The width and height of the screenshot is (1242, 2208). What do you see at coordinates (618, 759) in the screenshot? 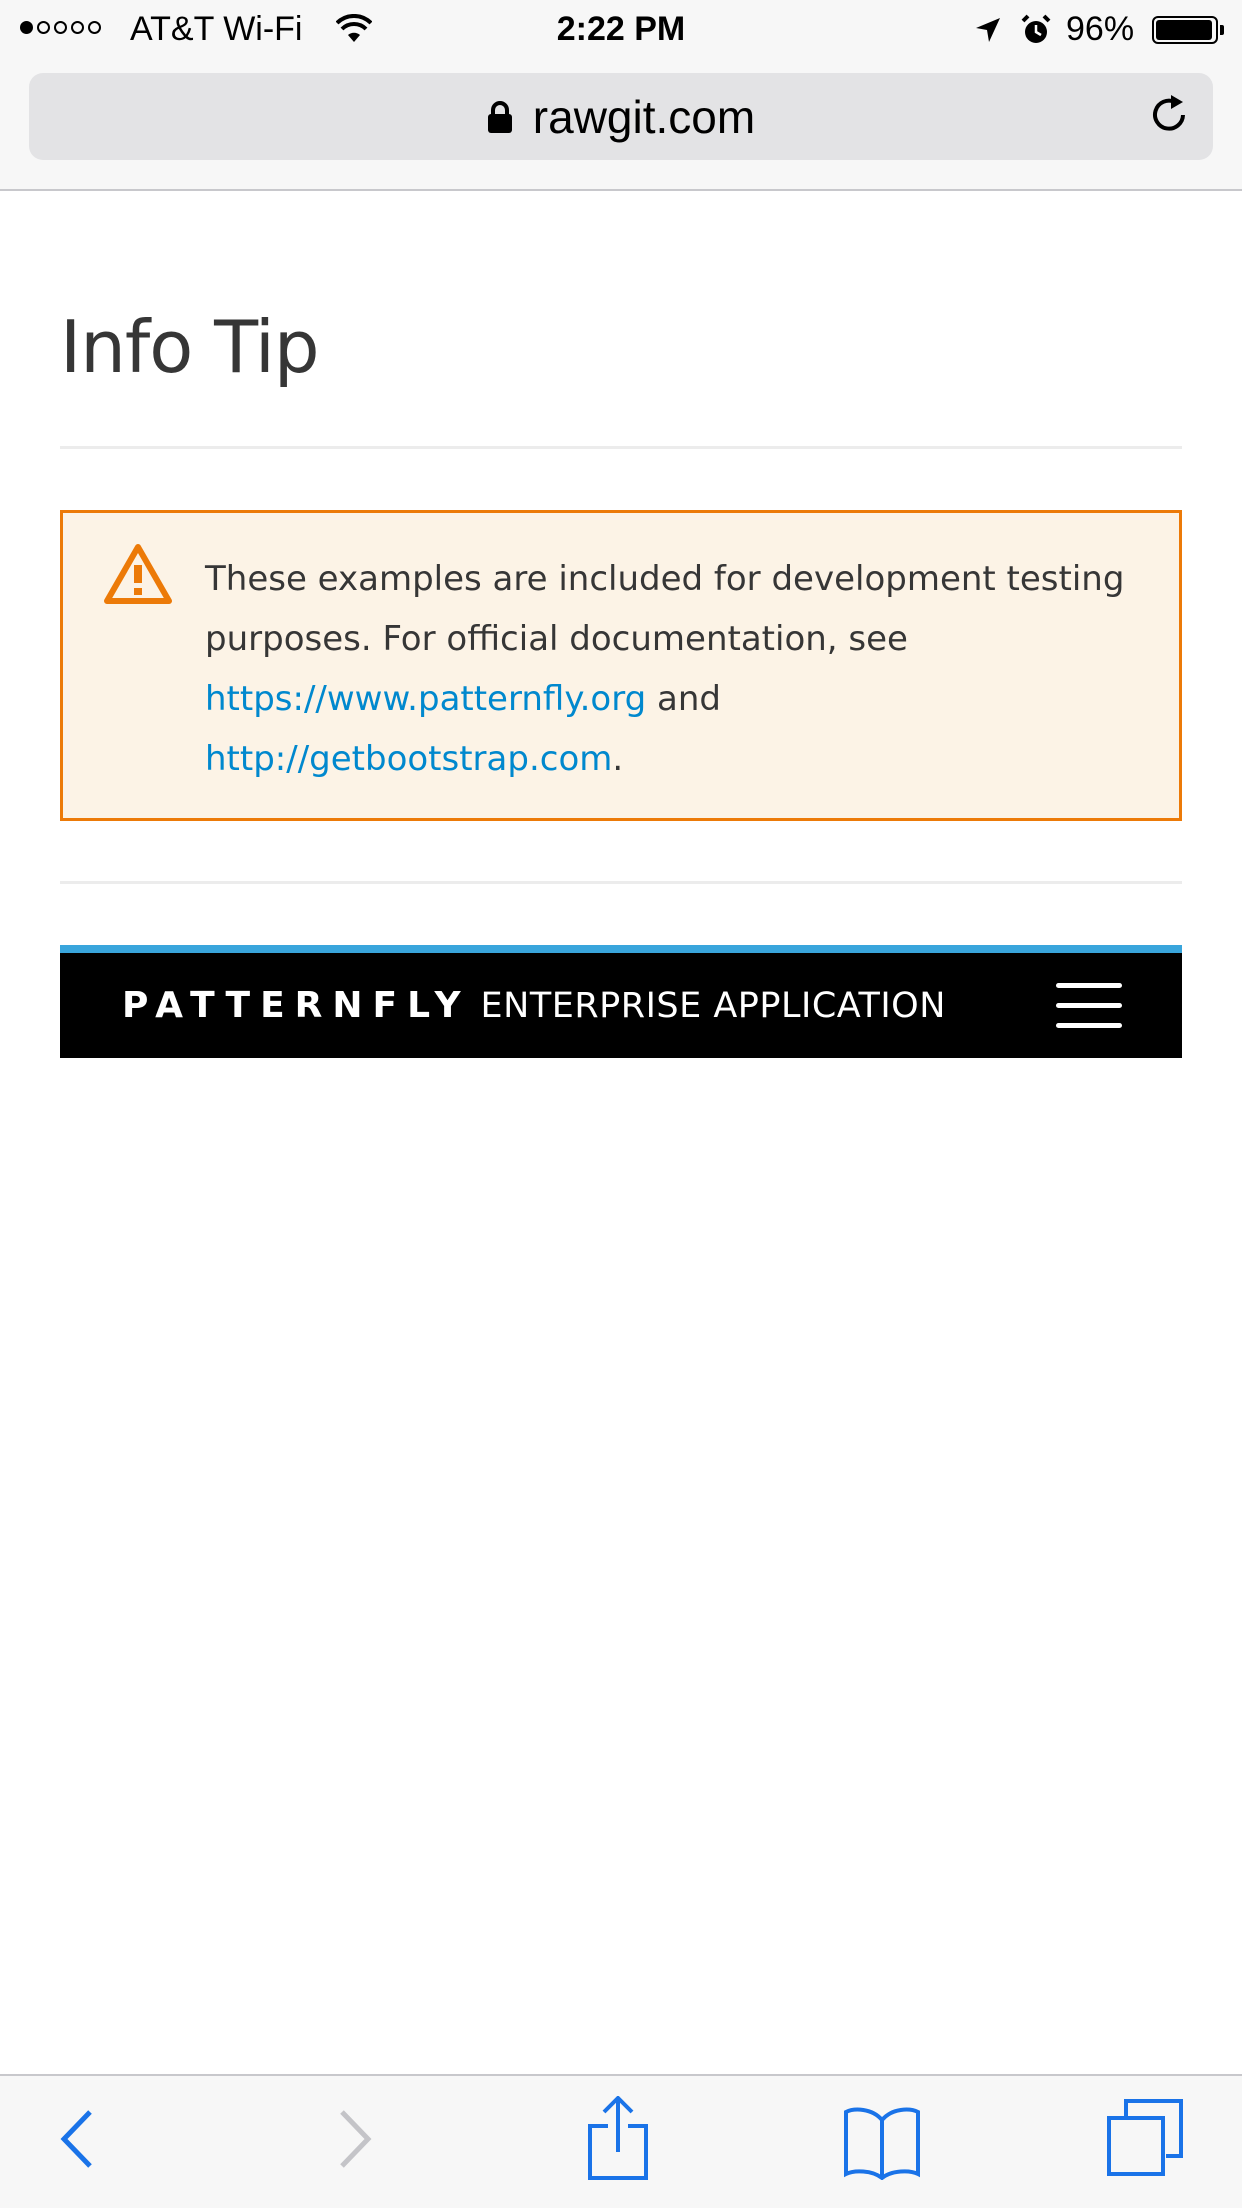
I see `alert-text-after: .` at bounding box center [618, 759].